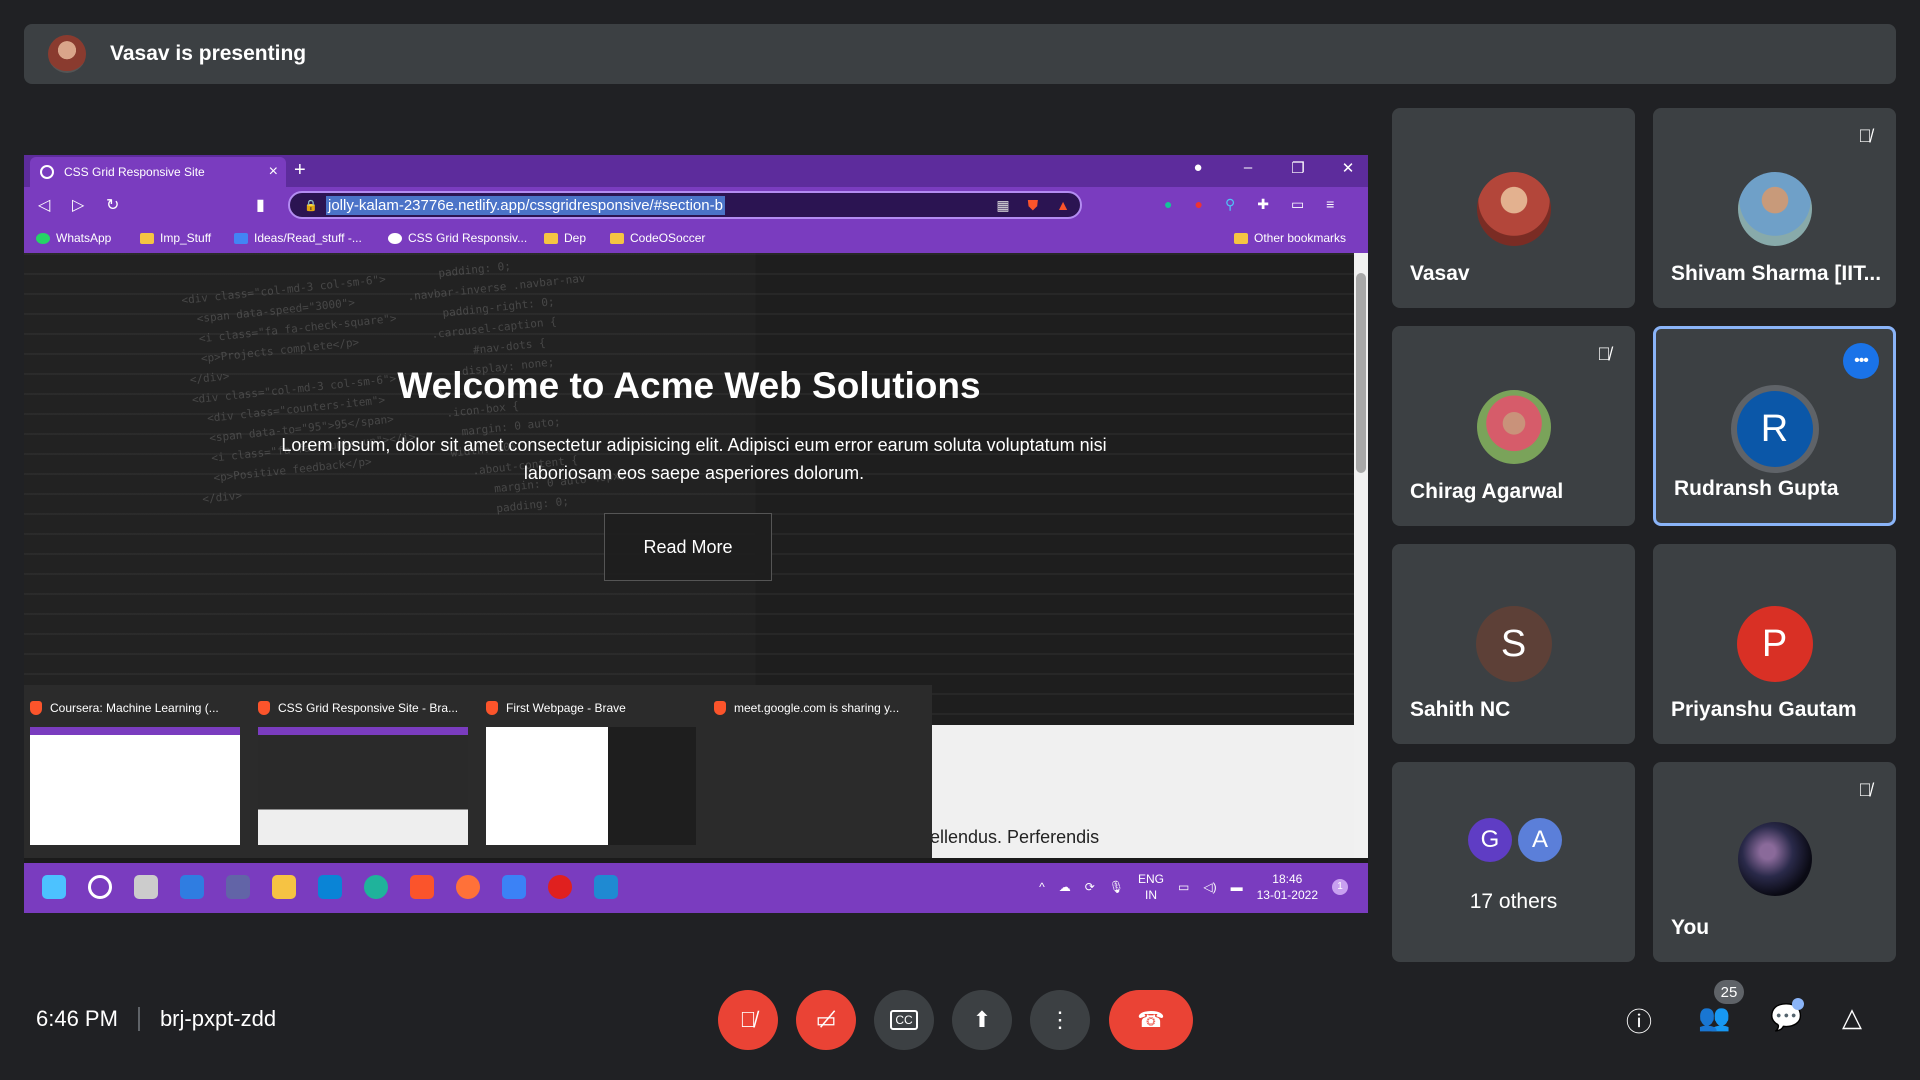 This screenshot has width=1920, height=1080. What do you see at coordinates (1513, 208) in the screenshot?
I see `participant-tile-vasav: Vasav` at bounding box center [1513, 208].